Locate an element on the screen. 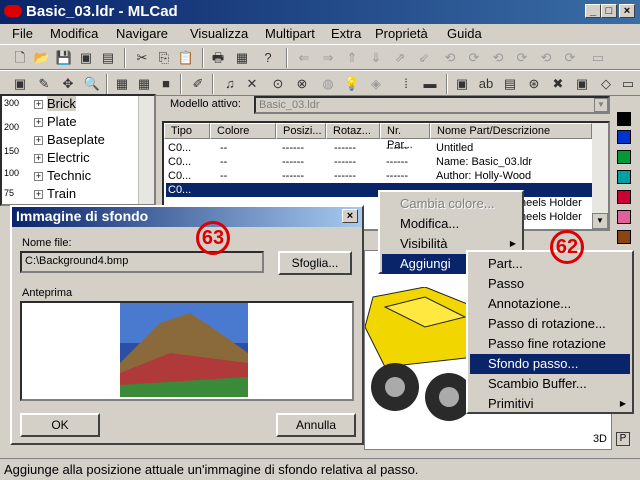  menu-navigare: Navigare is located at coordinates (142, 33).